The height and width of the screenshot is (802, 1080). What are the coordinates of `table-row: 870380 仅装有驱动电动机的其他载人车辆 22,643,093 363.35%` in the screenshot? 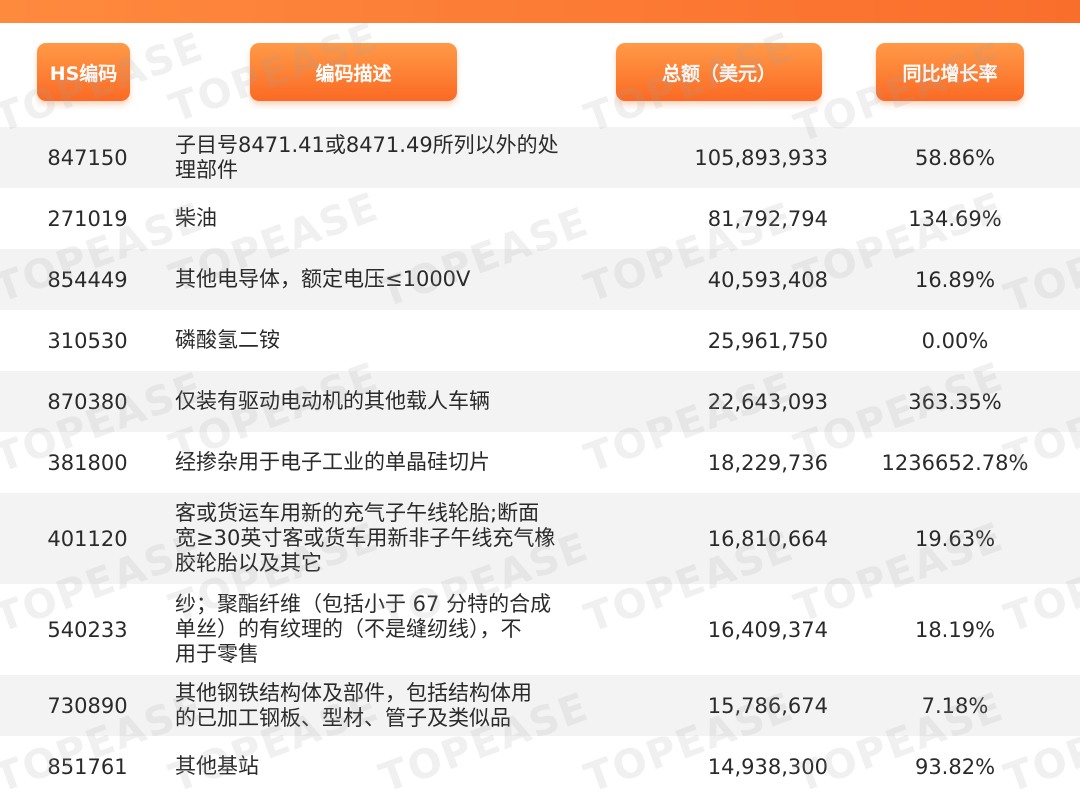 It's located at (540, 401).